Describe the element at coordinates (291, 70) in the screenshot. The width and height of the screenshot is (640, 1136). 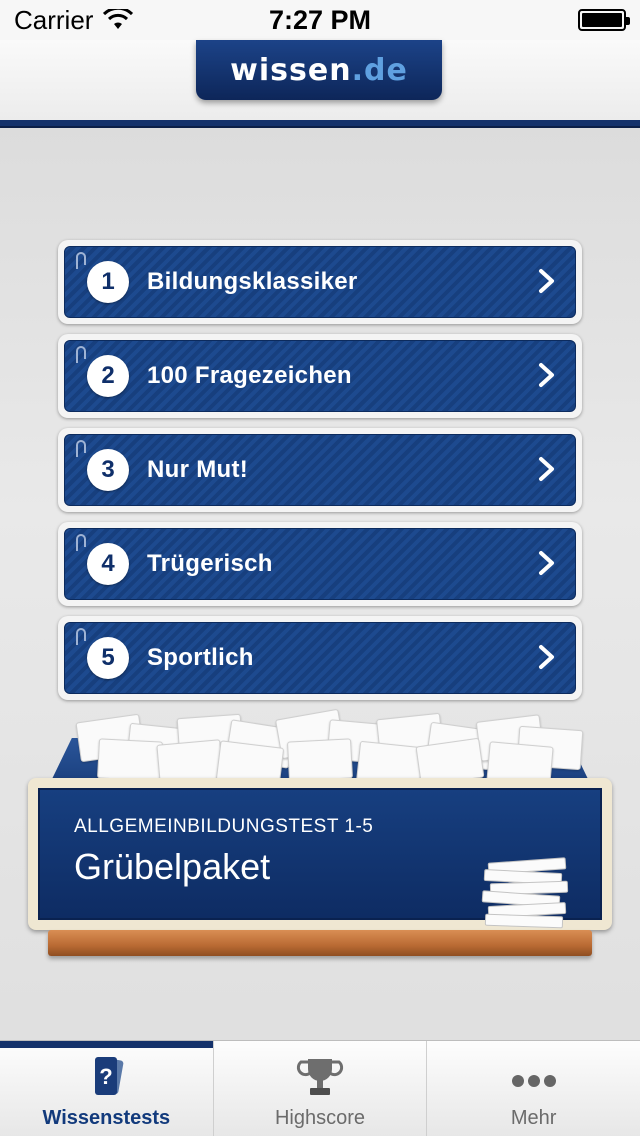
I see `logo-main-text: wissen` at that location.